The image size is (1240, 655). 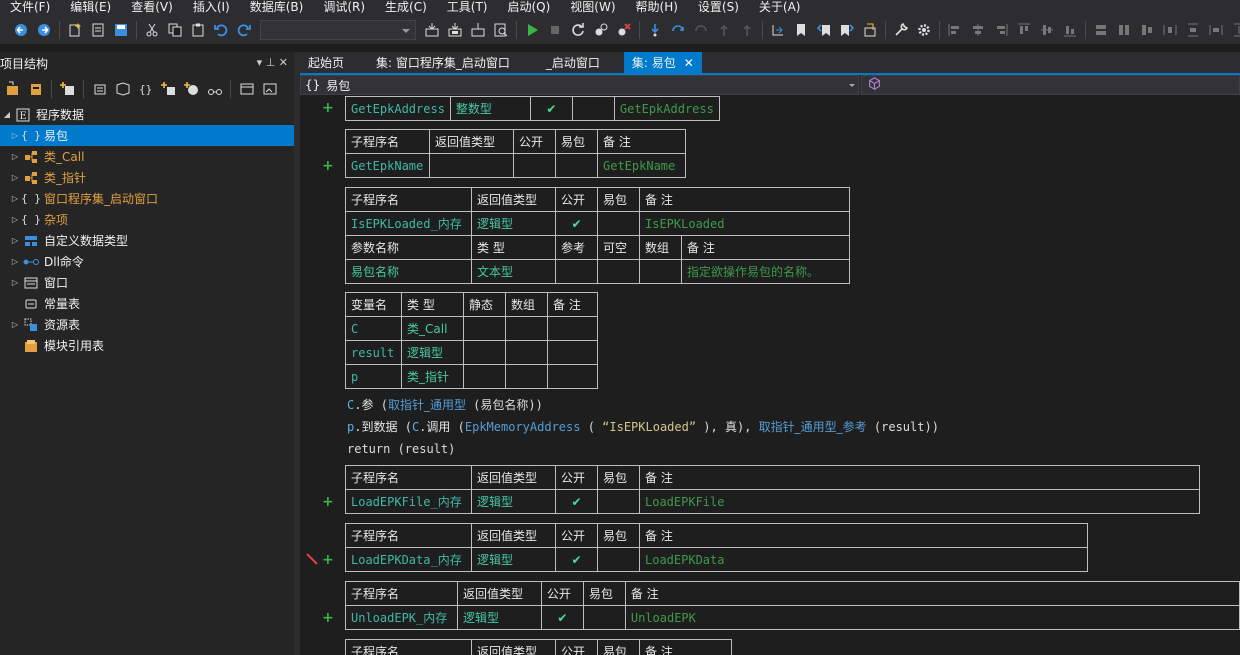 What do you see at coordinates (1101, 30) in the screenshot?
I see `same-width-icon` at bounding box center [1101, 30].